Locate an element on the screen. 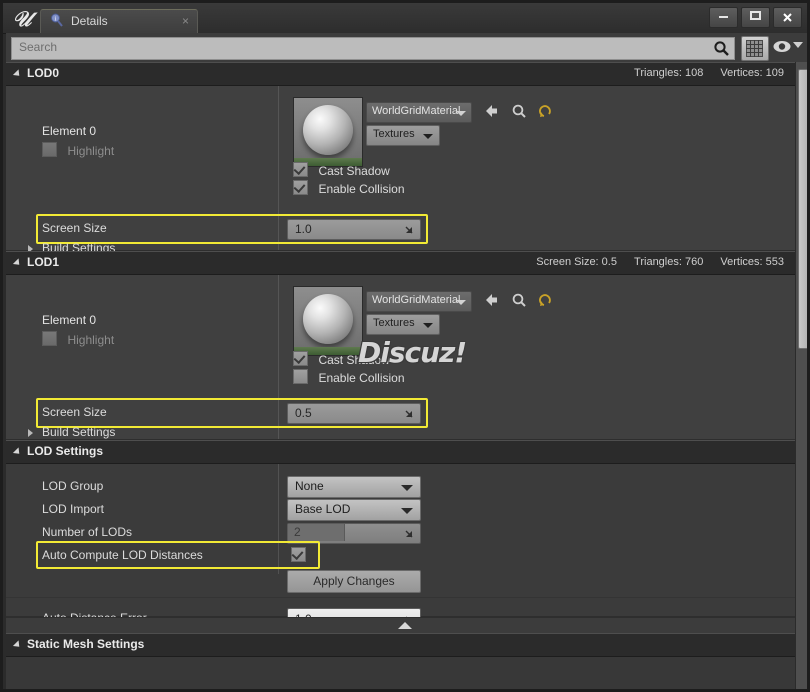  lod-group-dropdown: None is located at coordinates (354, 487).